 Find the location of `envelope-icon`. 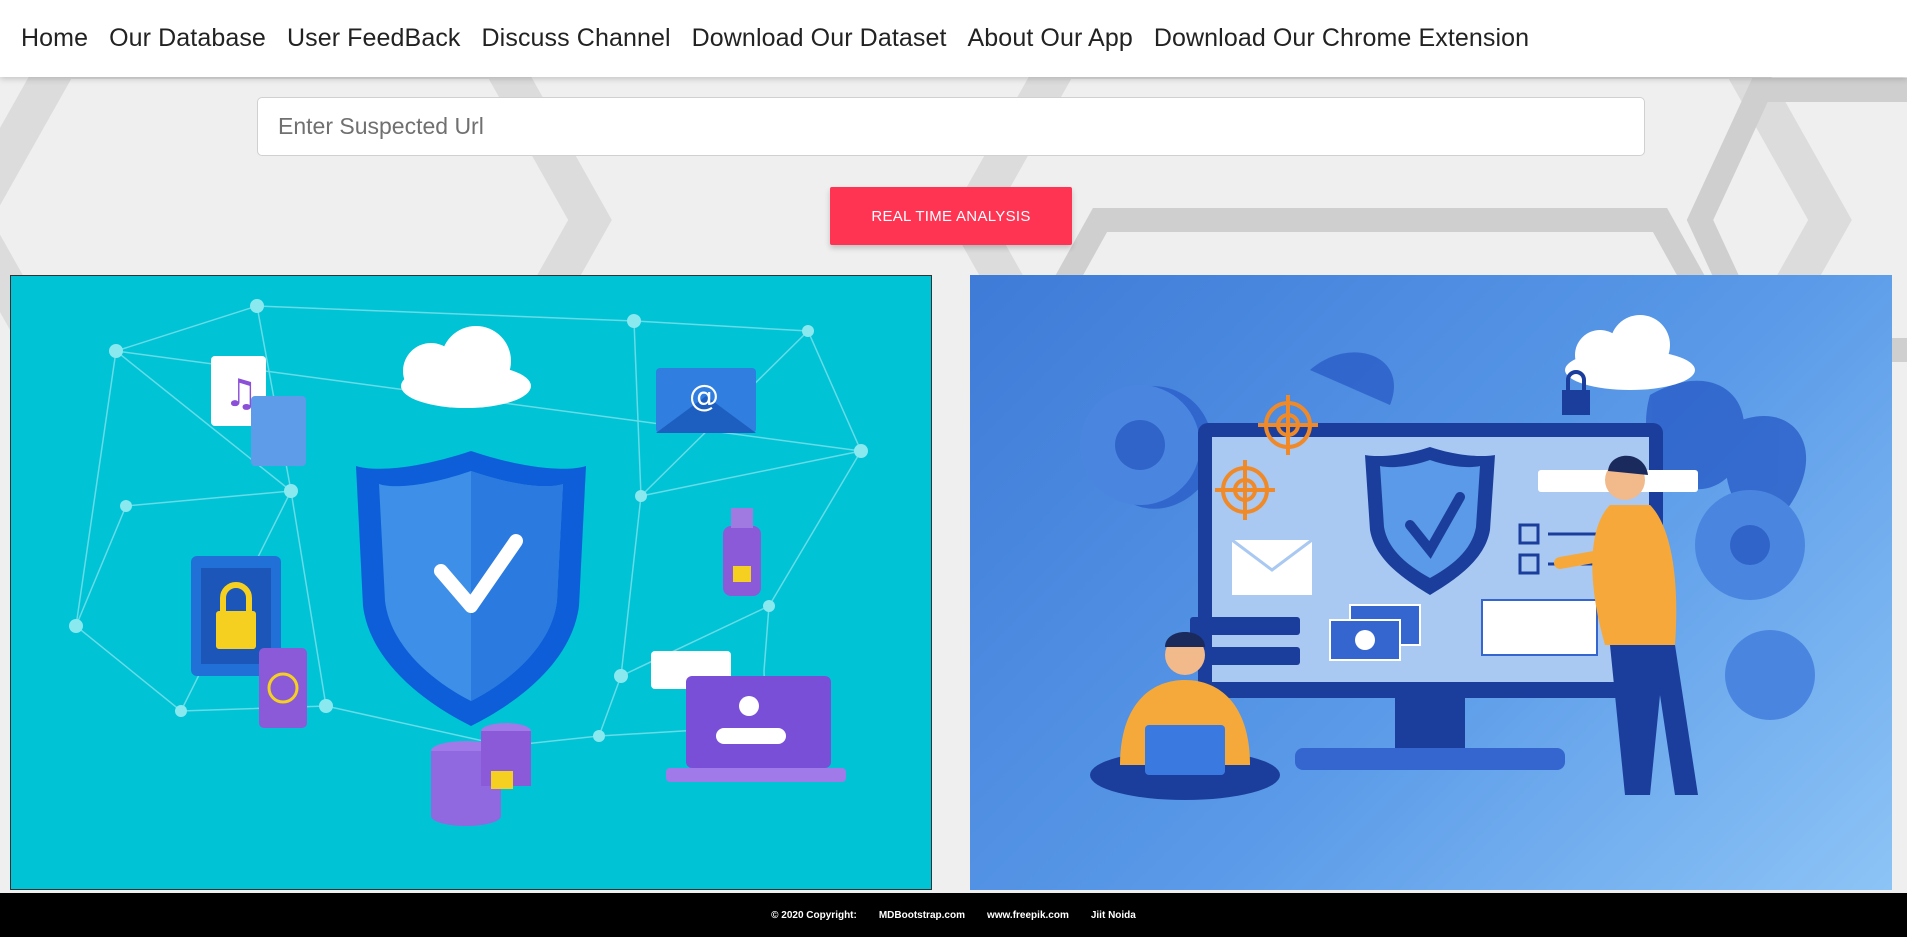

envelope-icon is located at coordinates (1272, 566).